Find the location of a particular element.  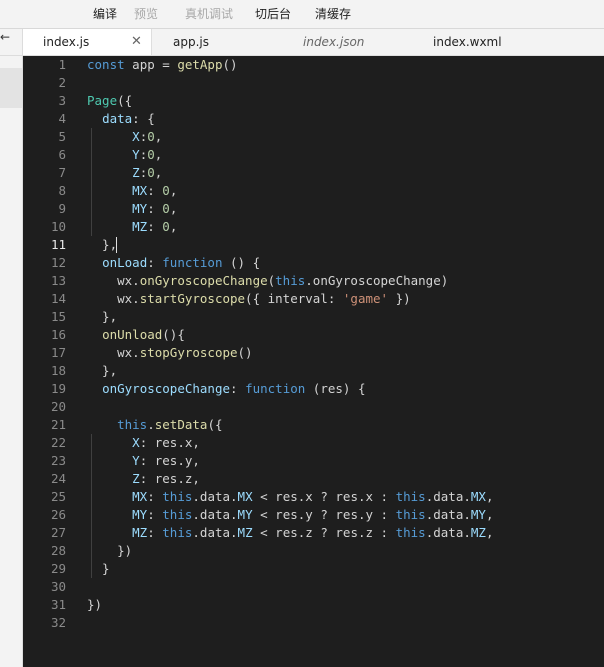

code-line: MZ: 0, is located at coordinates (132, 227).